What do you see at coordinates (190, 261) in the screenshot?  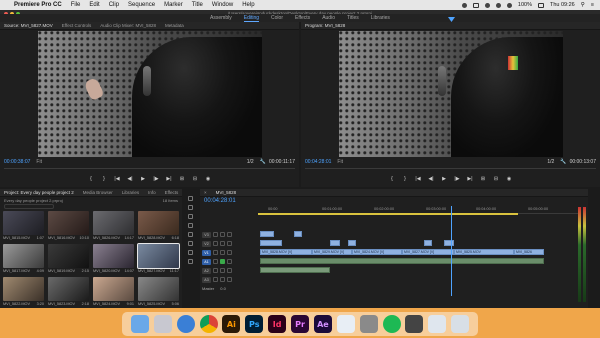 I see `type-tool-icon` at bounding box center [190, 261].